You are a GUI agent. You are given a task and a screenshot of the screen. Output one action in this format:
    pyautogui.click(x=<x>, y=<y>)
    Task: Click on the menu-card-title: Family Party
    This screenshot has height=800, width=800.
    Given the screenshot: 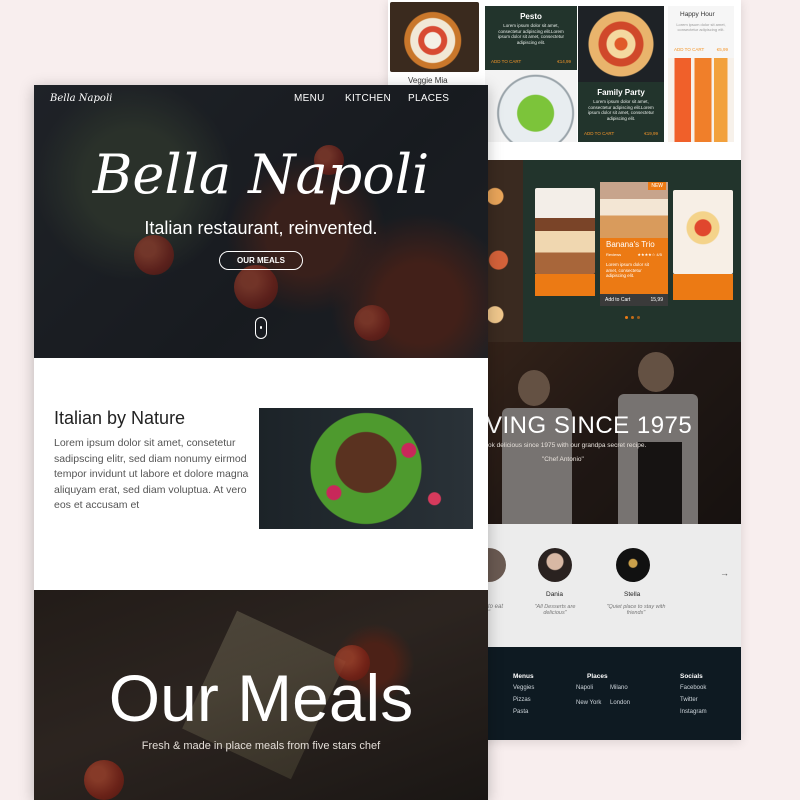 What is the action you would take?
    pyautogui.click(x=621, y=92)
    